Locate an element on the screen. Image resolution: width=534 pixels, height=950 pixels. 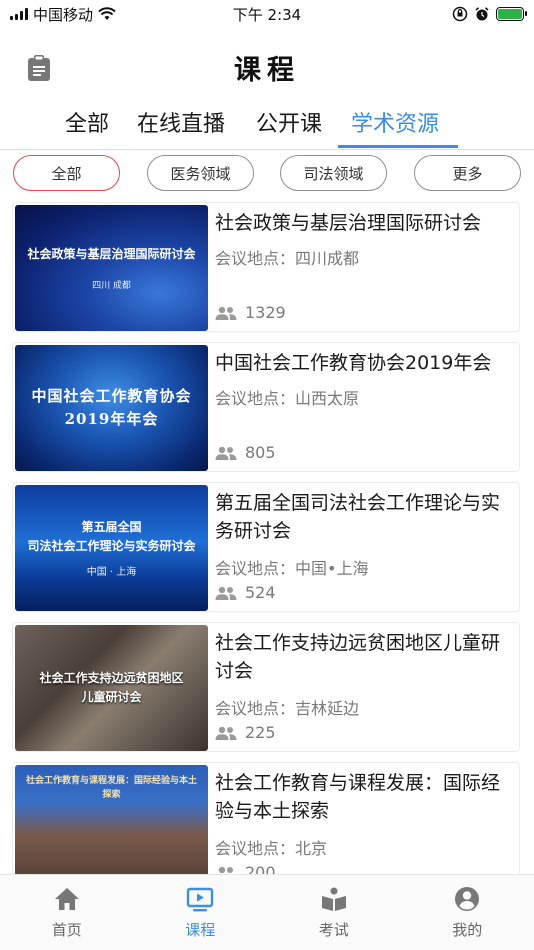
thumbnail-title: 社会工作教育与课程发展：国际经验与本土探索 is located at coordinates (111, 788).